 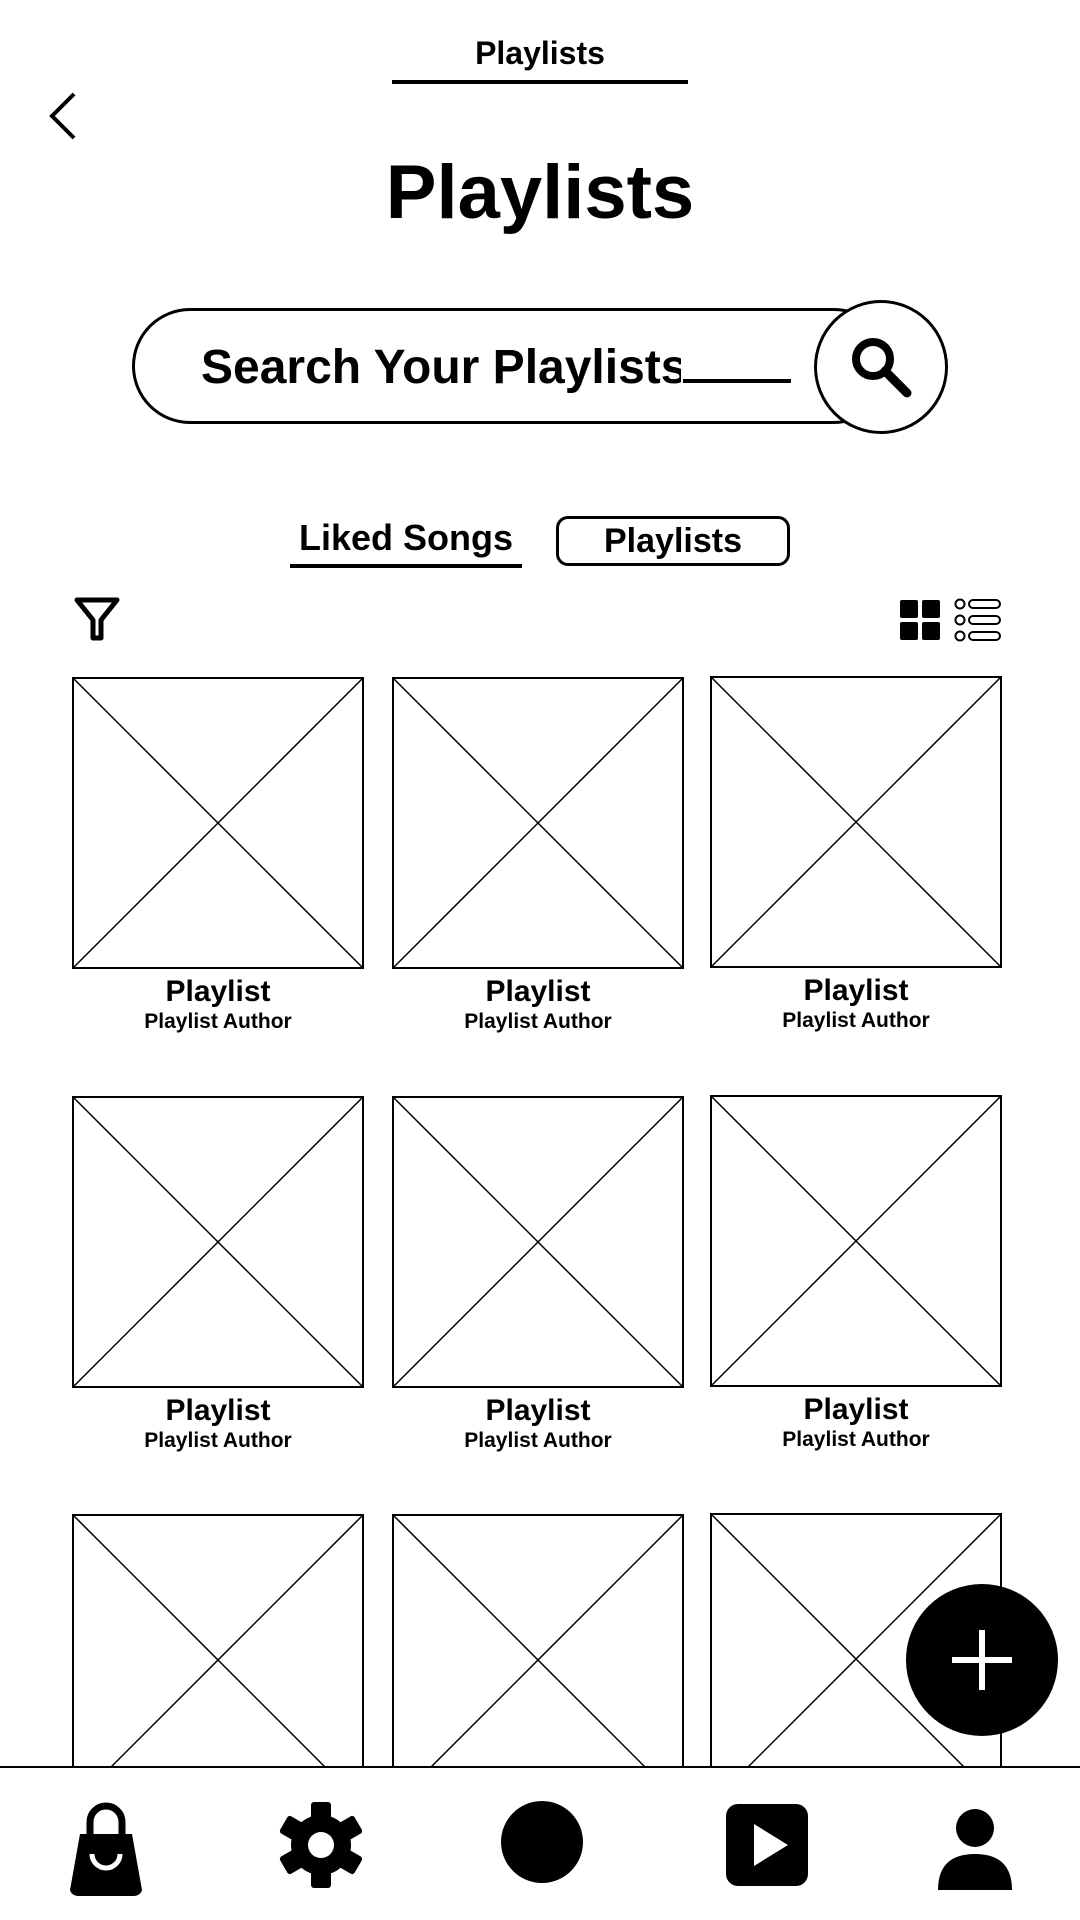 I want to click on grid-view-icon, so click(x=920, y=620).